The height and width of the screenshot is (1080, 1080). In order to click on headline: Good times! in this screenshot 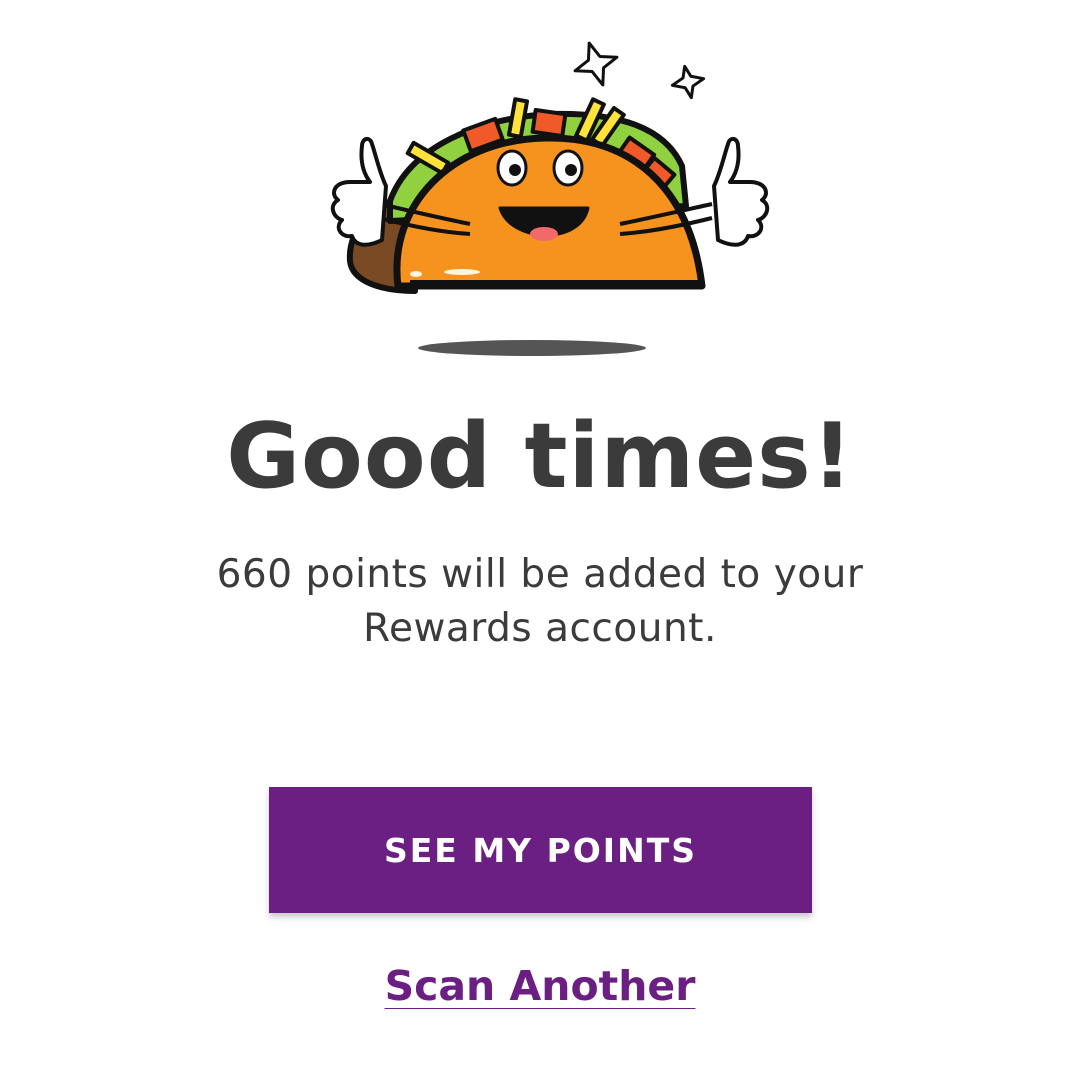, I will do `click(540, 456)`.